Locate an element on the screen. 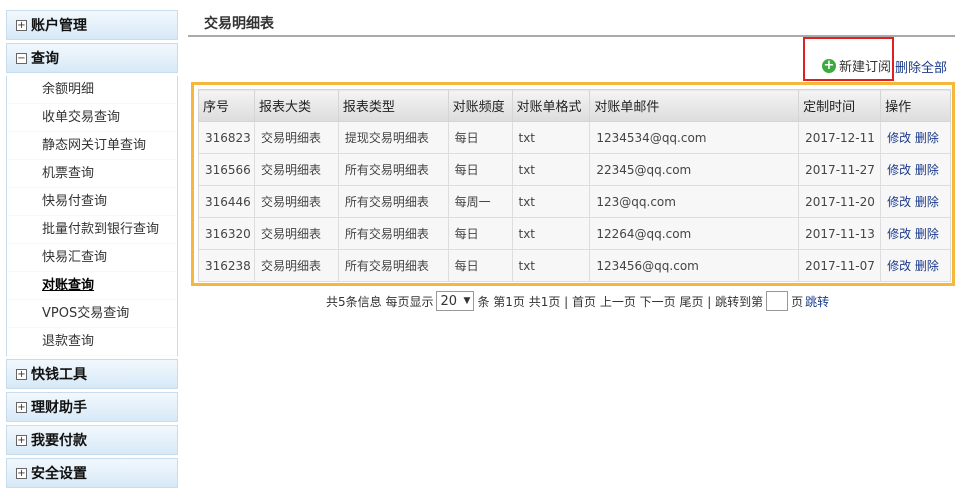 This screenshot has height=489, width=965. sidebar-section-label: 安全设置 is located at coordinates (59, 474).